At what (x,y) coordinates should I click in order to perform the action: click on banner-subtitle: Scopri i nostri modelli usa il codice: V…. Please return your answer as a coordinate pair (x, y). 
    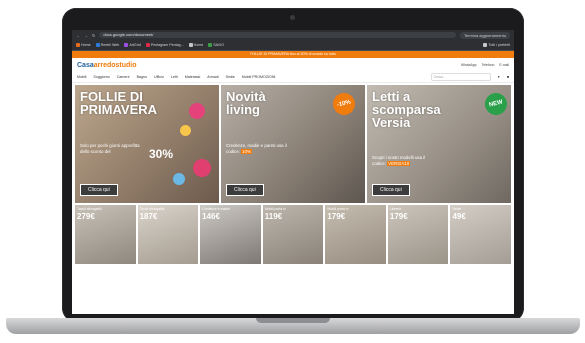
    Looking at the image, I should click on (399, 160).